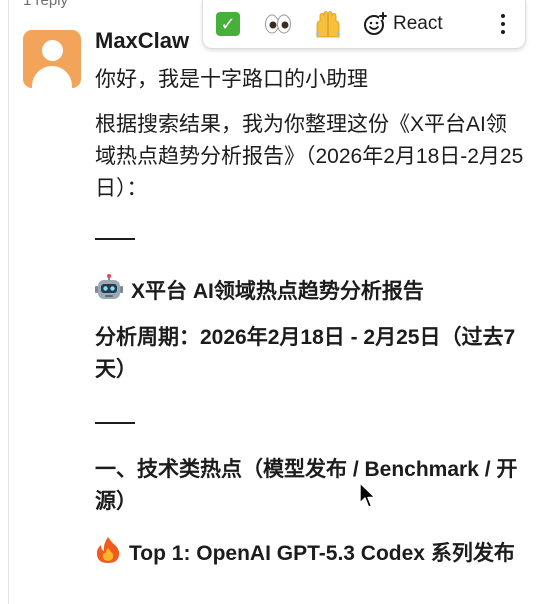  I want to click on report-title: X平台 AI领域热点趋势分析报告, so click(310, 291).